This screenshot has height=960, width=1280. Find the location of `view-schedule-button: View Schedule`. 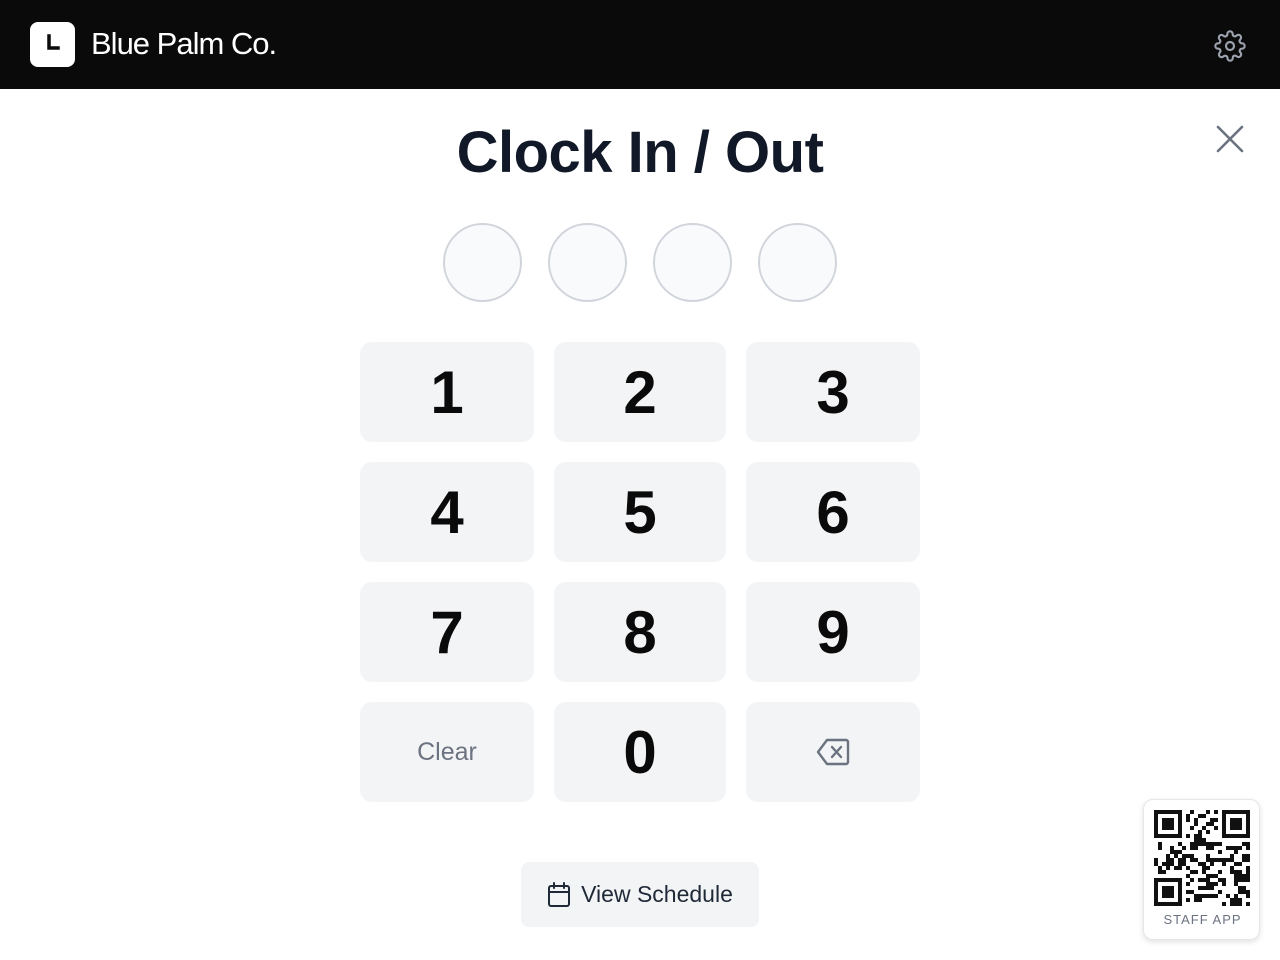

view-schedule-button: View Schedule is located at coordinates (640, 894).